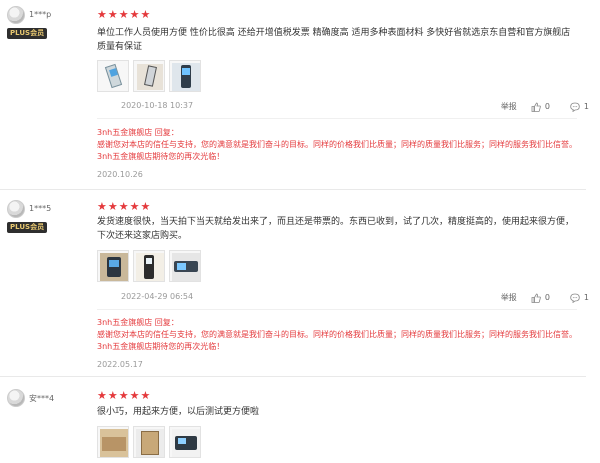  What do you see at coordinates (178, 412) in the screenshot?
I see `review-content: 很小巧，用起来方便，以后测试更方便啦` at bounding box center [178, 412].